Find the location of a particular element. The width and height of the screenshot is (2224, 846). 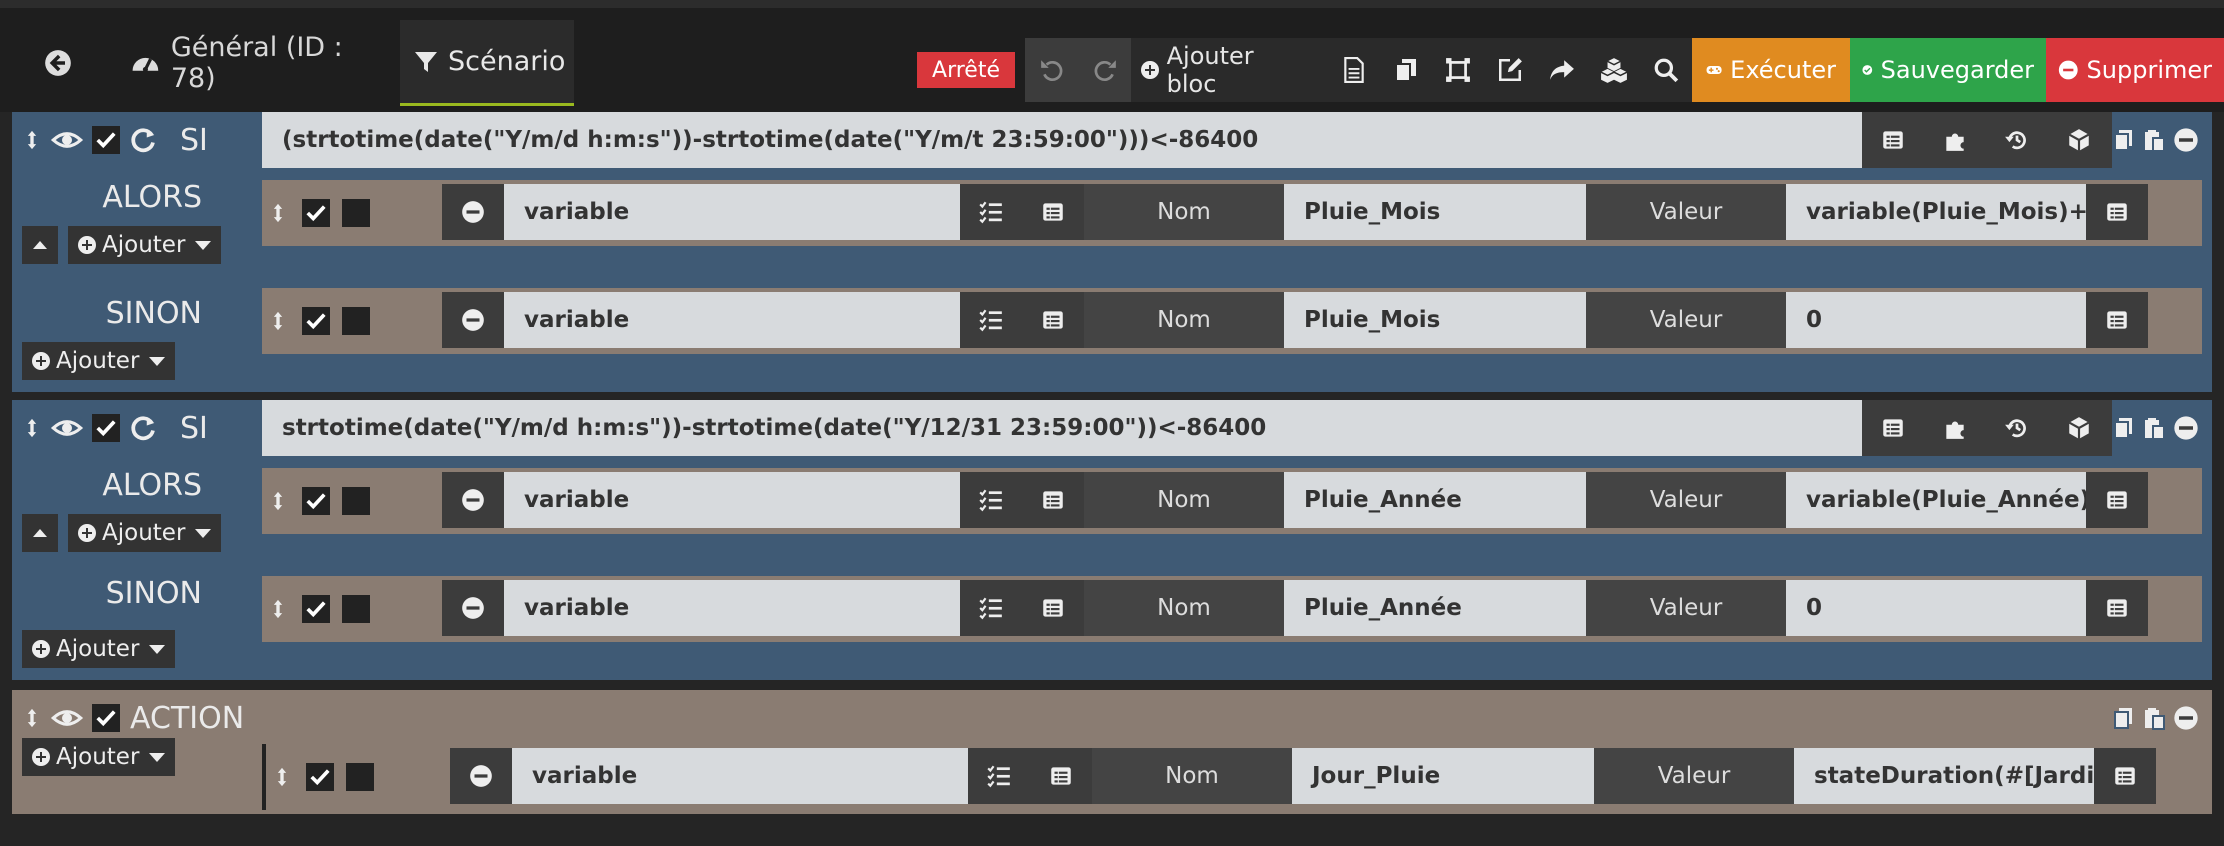

undo-button is located at coordinates (1051, 70).